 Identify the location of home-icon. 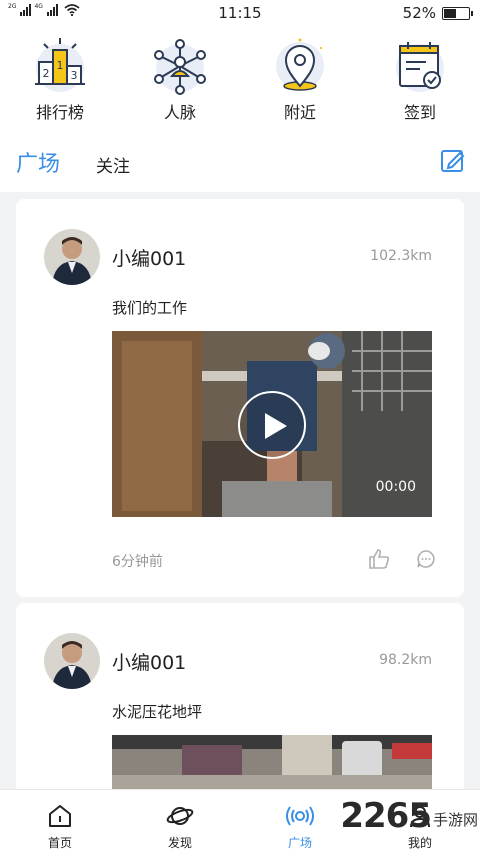
(60, 816).